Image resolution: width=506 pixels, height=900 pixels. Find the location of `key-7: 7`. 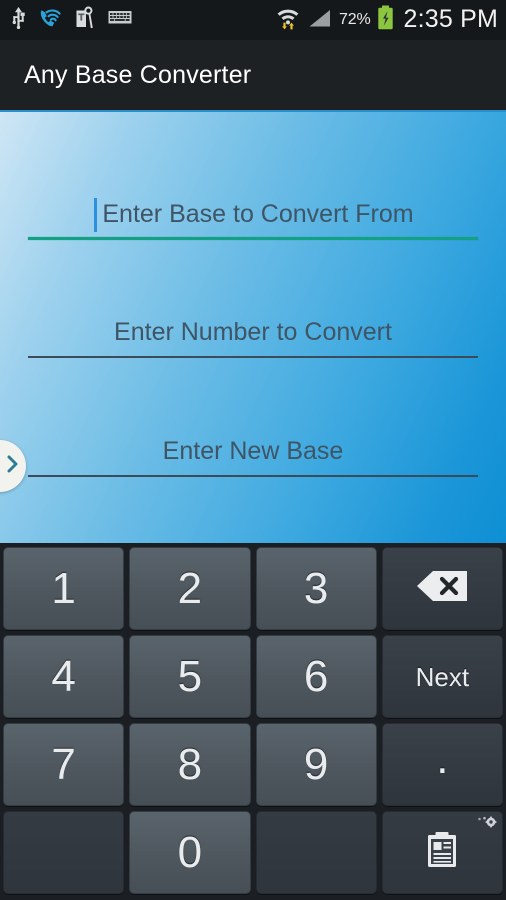

key-7: 7 is located at coordinates (64, 764).